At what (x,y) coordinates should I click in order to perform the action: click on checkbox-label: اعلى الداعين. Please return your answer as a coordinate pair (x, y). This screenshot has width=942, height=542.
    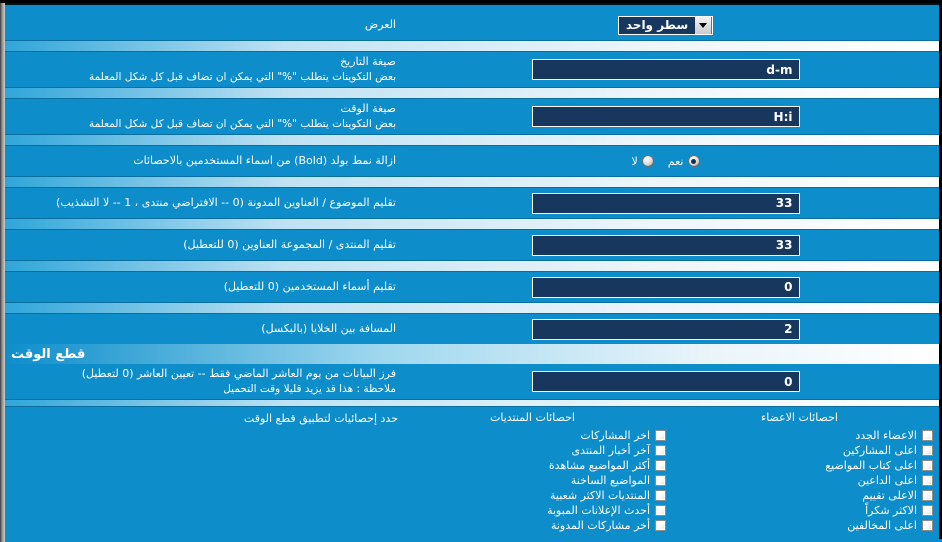
    Looking at the image, I should click on (887, 481).